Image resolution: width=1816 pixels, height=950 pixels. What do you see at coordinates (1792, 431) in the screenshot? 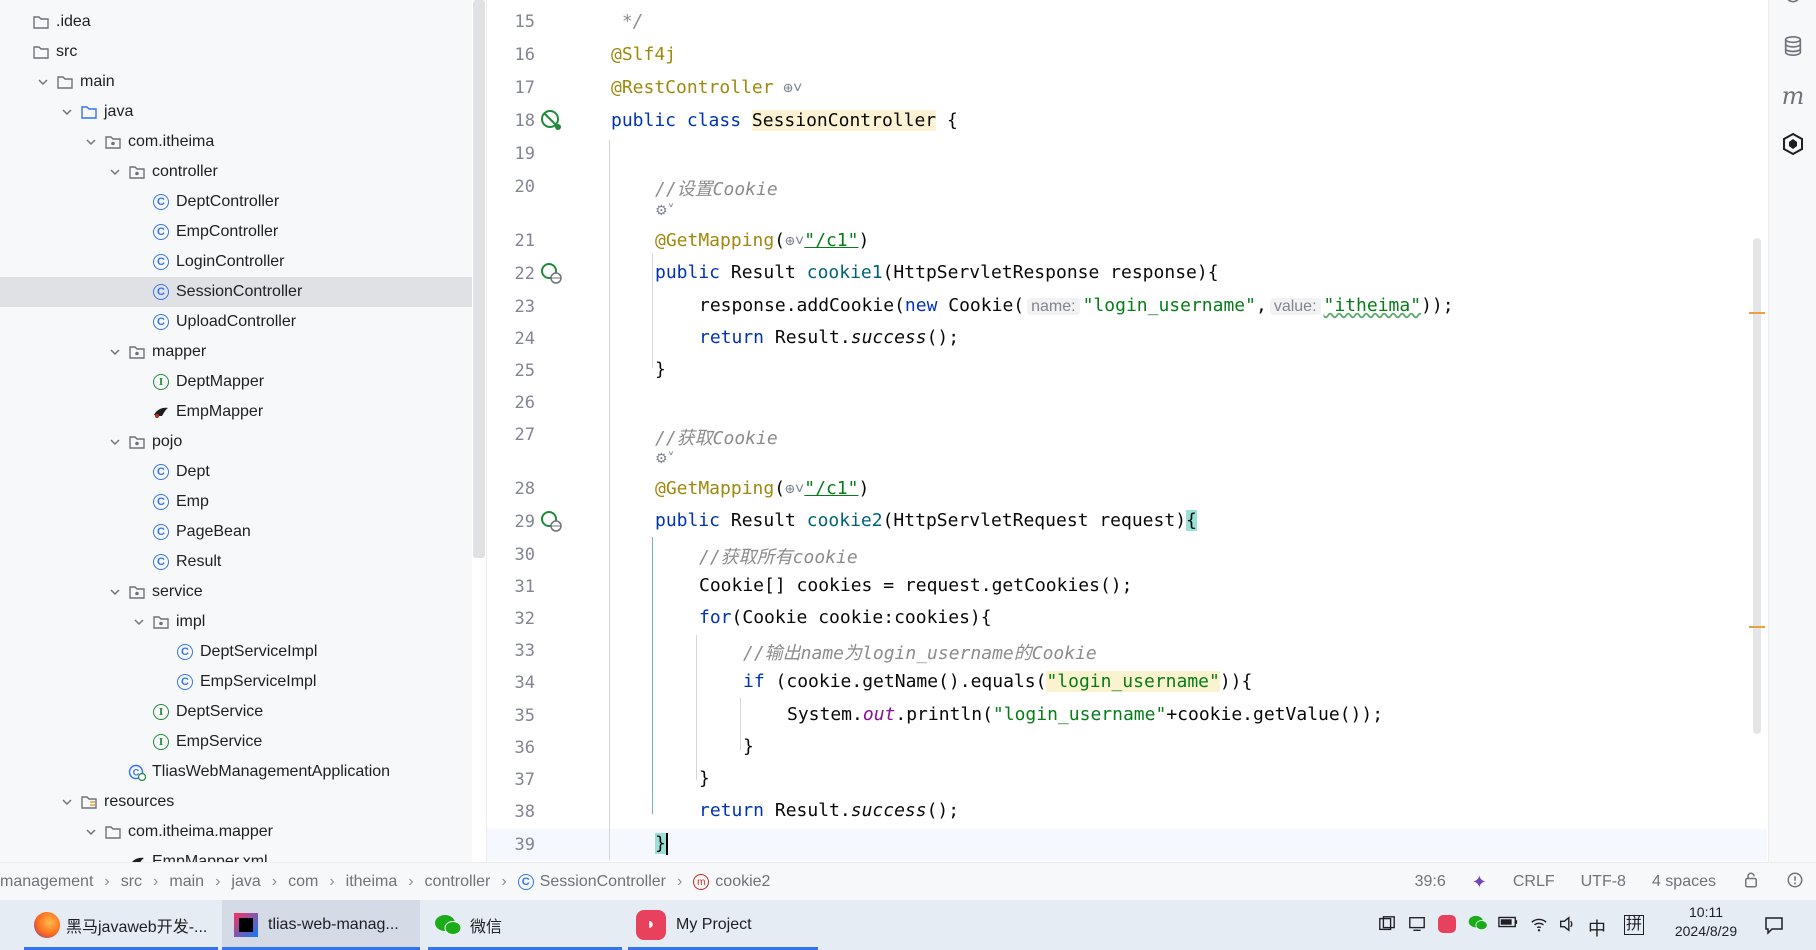
I see `right-tool-window-bar: m` at bounding box center [1792, 431].